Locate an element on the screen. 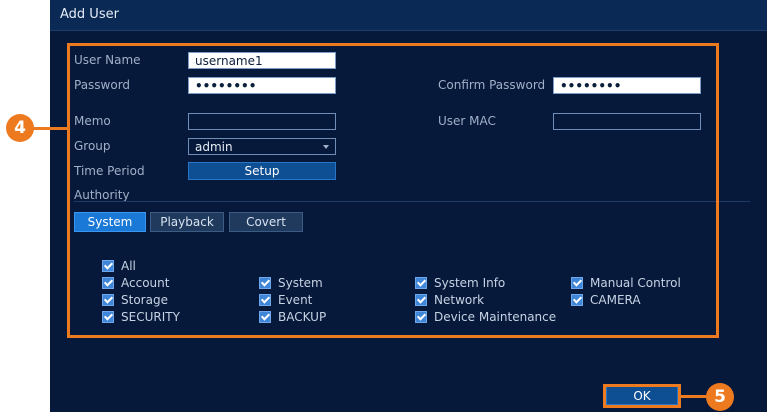  annotation-highlight-ok is located at coordinates (642, 396).